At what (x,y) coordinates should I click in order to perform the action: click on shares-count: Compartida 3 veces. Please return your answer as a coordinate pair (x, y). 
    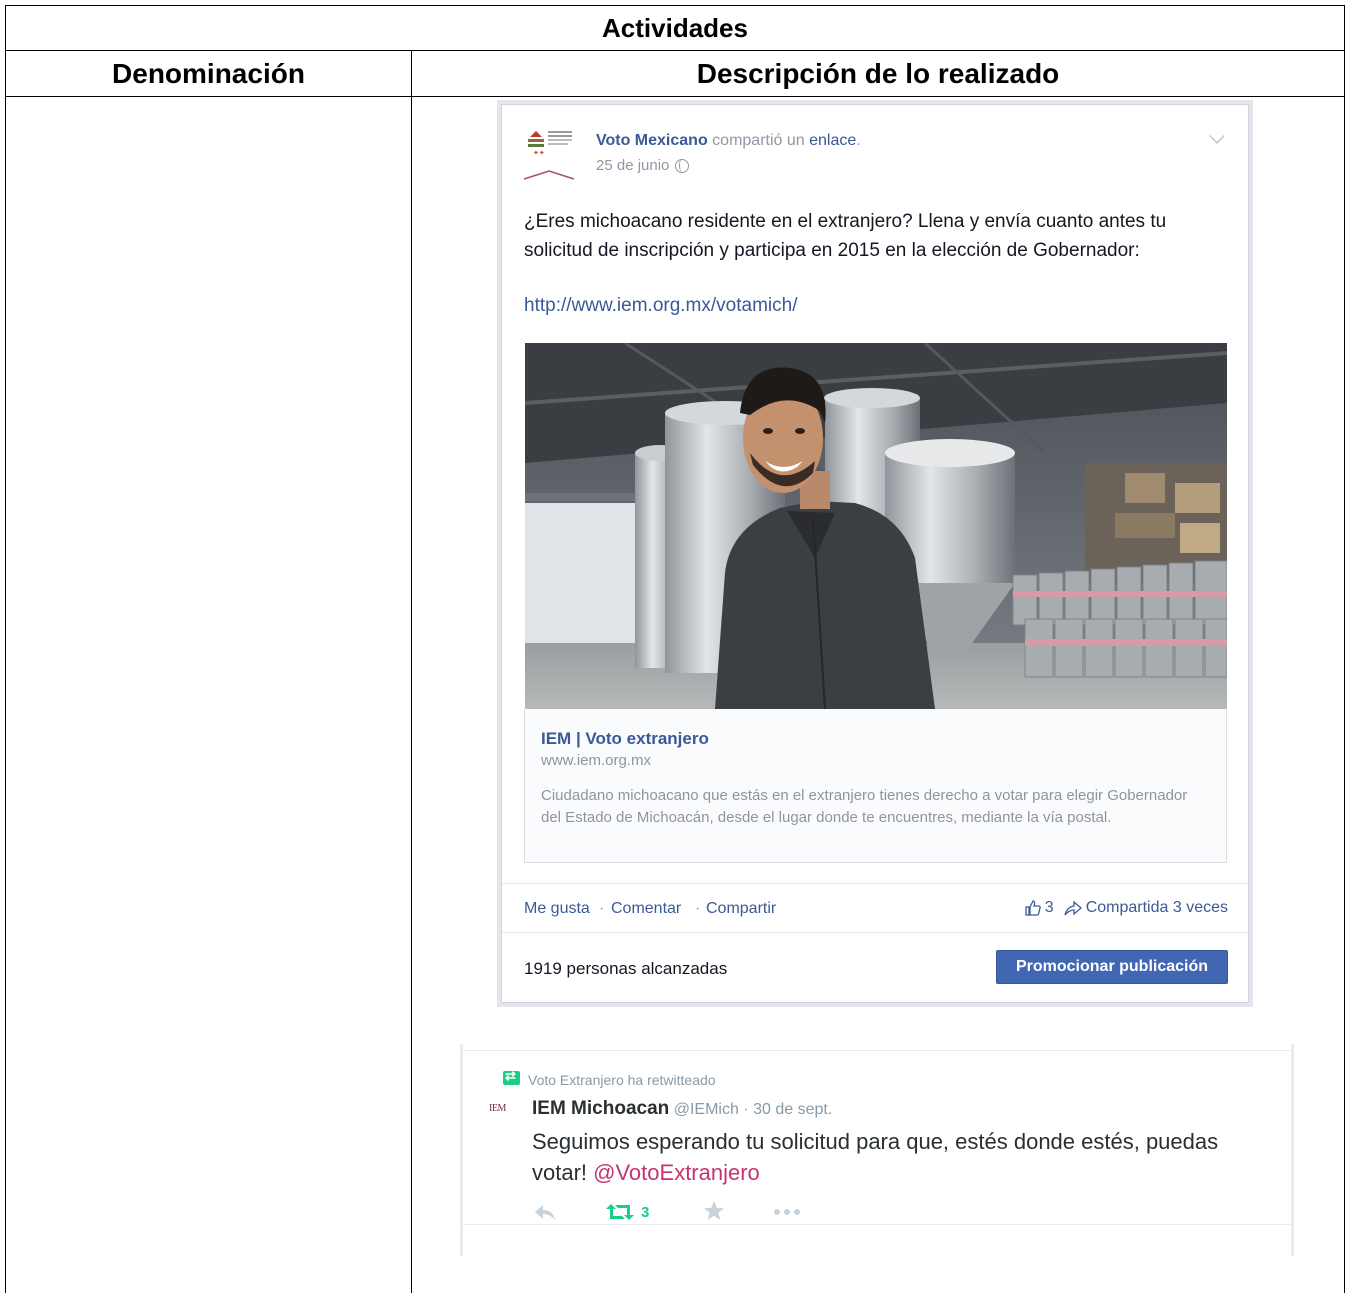
    Looking at the image, I should click on (1157, 908).